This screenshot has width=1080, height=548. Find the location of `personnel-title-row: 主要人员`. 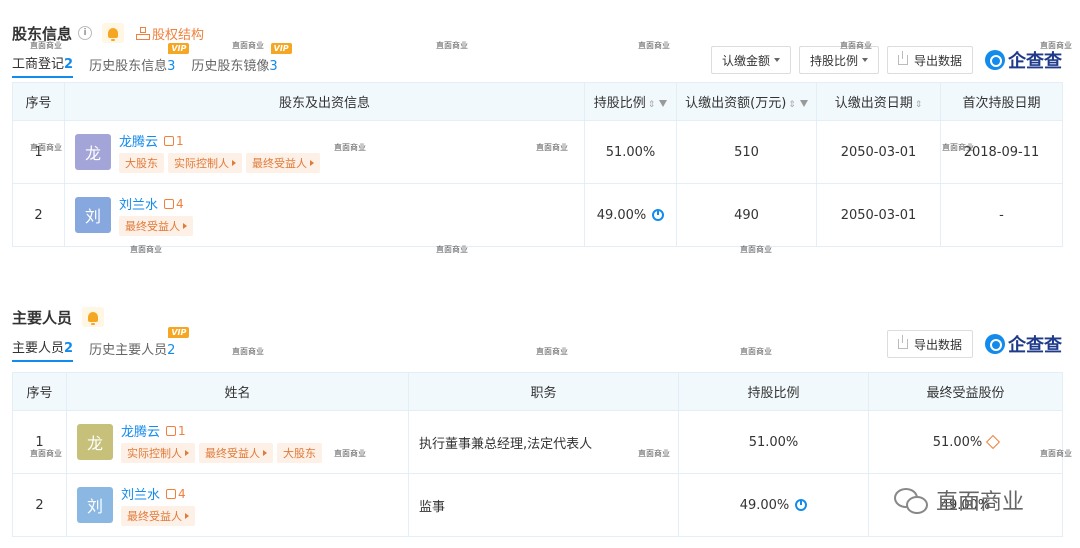

personnel-title-row: 主要人员 is located at coordinates (537, 317).